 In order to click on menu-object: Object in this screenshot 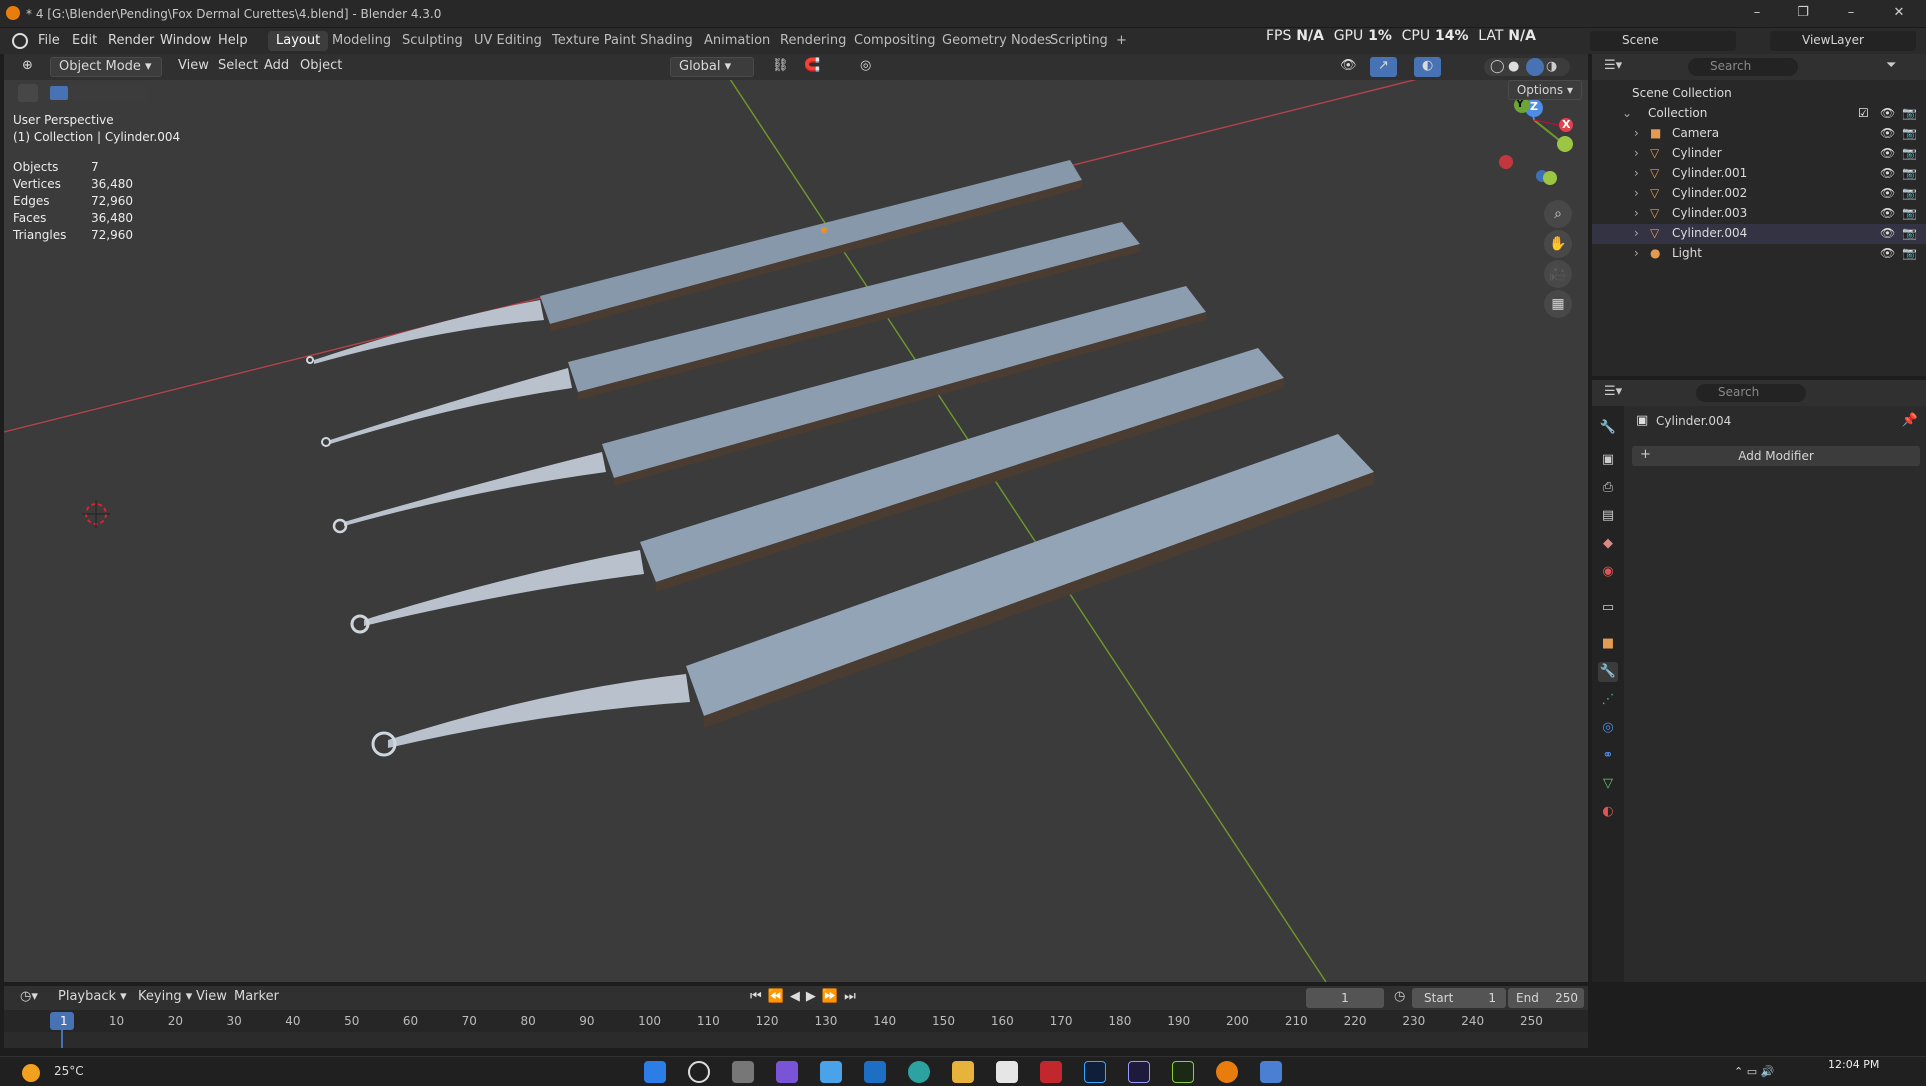, I will do `click(321, 67)`.